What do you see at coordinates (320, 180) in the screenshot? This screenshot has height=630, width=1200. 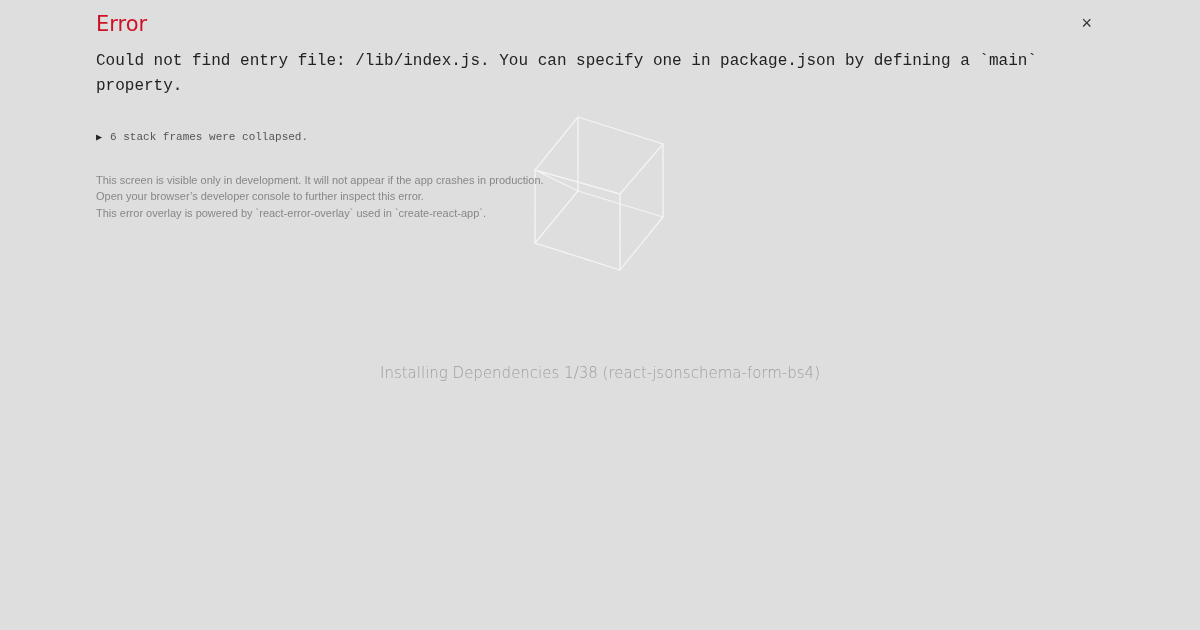 I see `footer-note: This screen is visible only in development. It will not appear if the app crashes in production.` at bounding box center [320, 180].